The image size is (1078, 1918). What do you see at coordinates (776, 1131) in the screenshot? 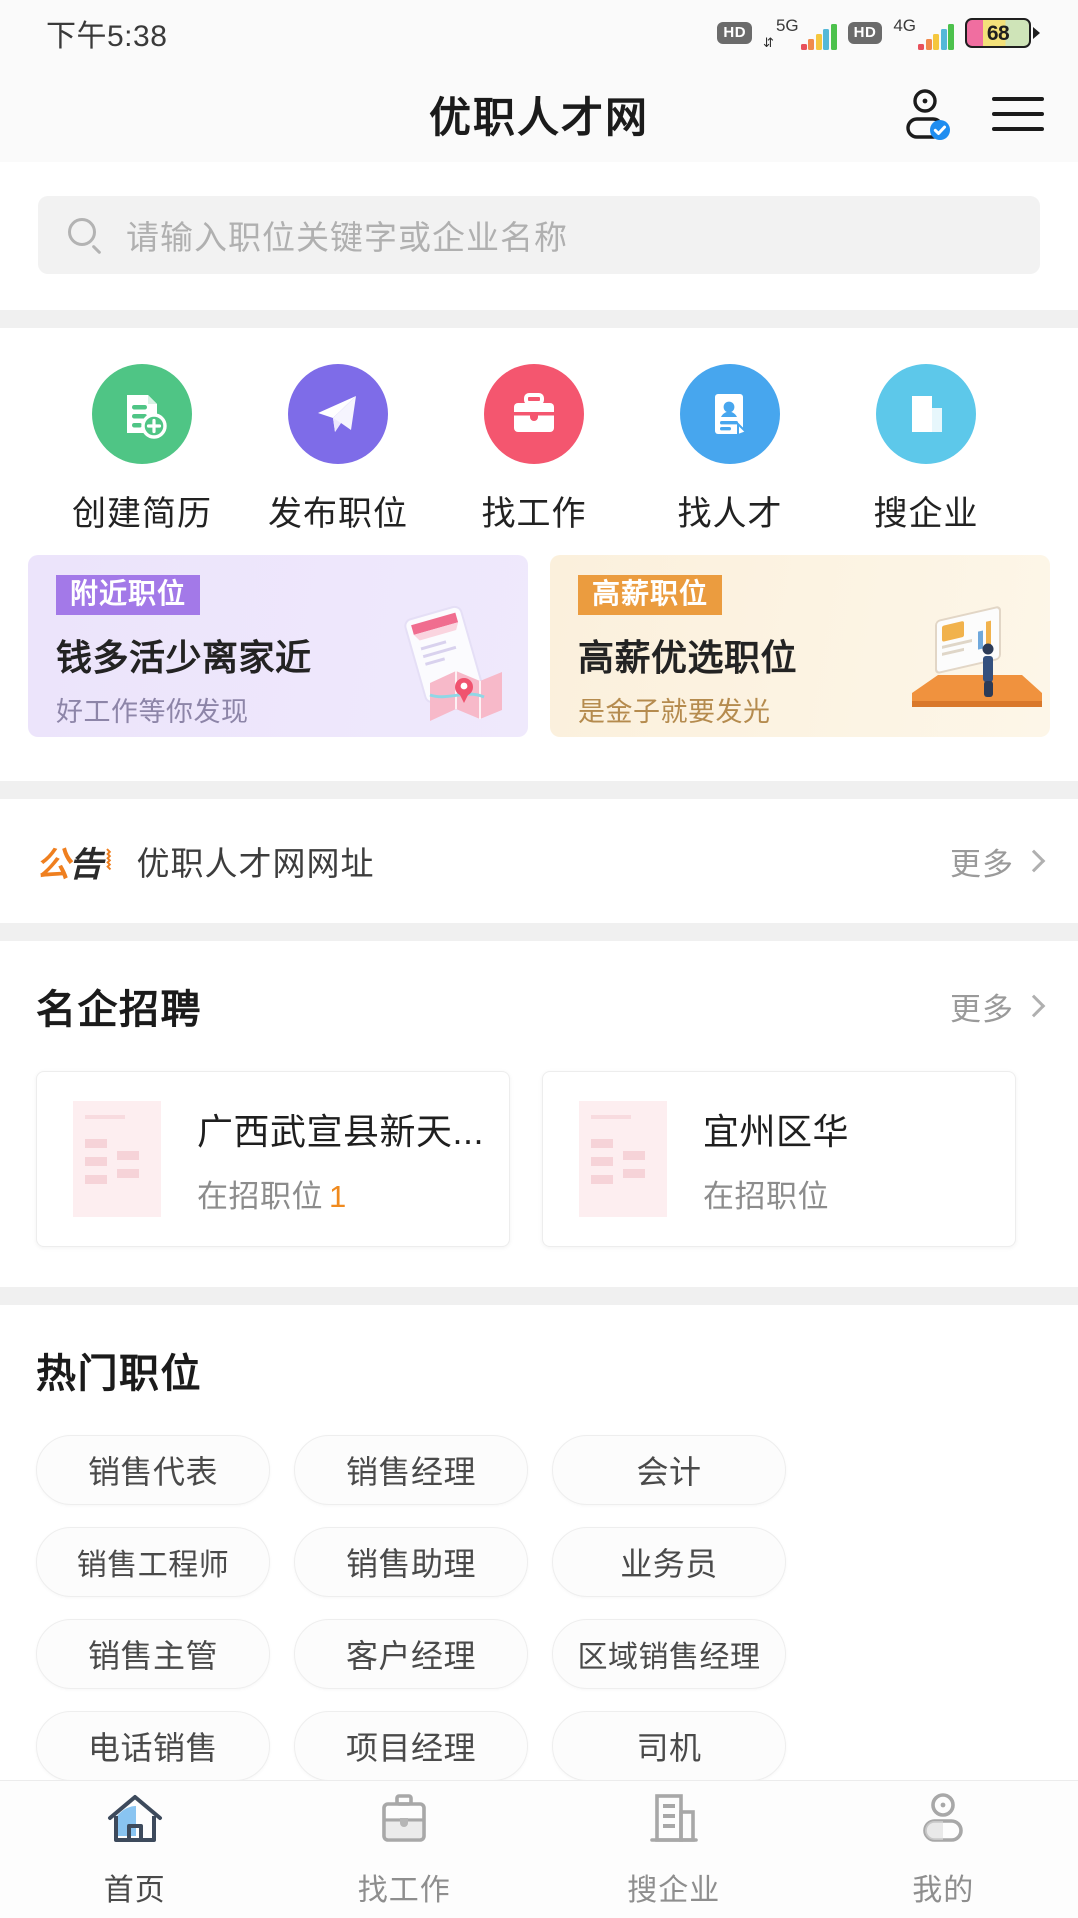
I see `company-name: 宜州区华` at bounding box center [776, 1131].